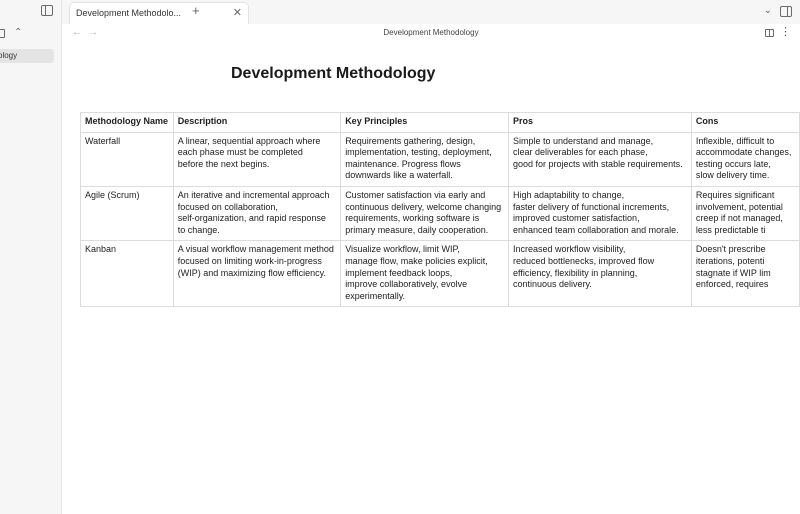 The width and height of the screenshot is (800, 514). Describe the element at coordinates (2, 33) in the screenshot. I see `new-note-icon` at that location.